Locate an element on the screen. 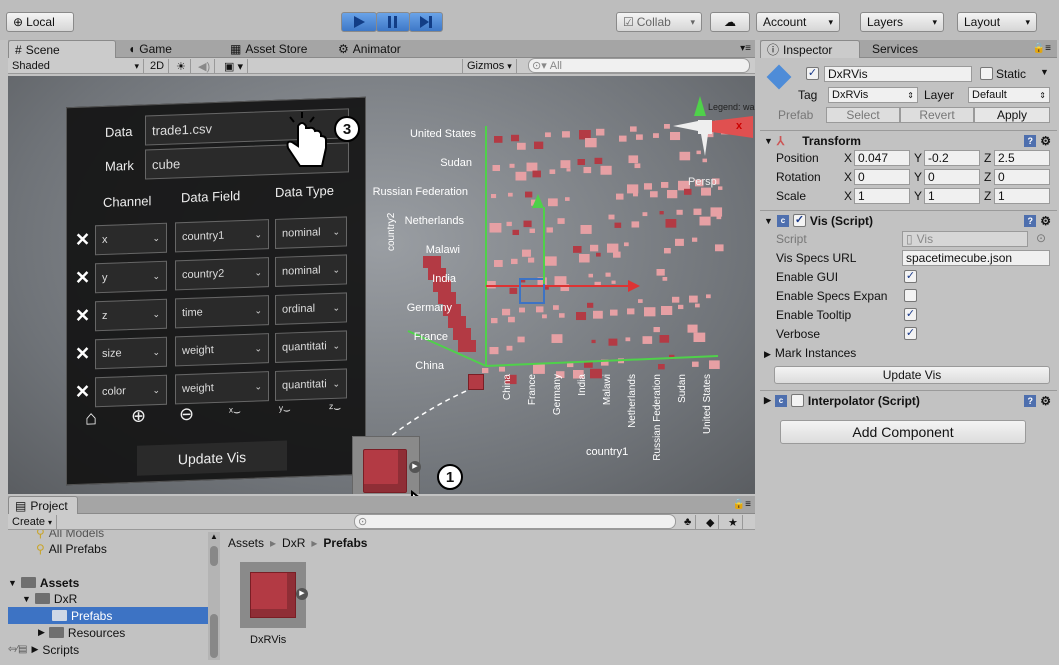 This screenshot has height=665, width=1059. field-dropdown: time ⌄ is located at coordinates (222, 312).